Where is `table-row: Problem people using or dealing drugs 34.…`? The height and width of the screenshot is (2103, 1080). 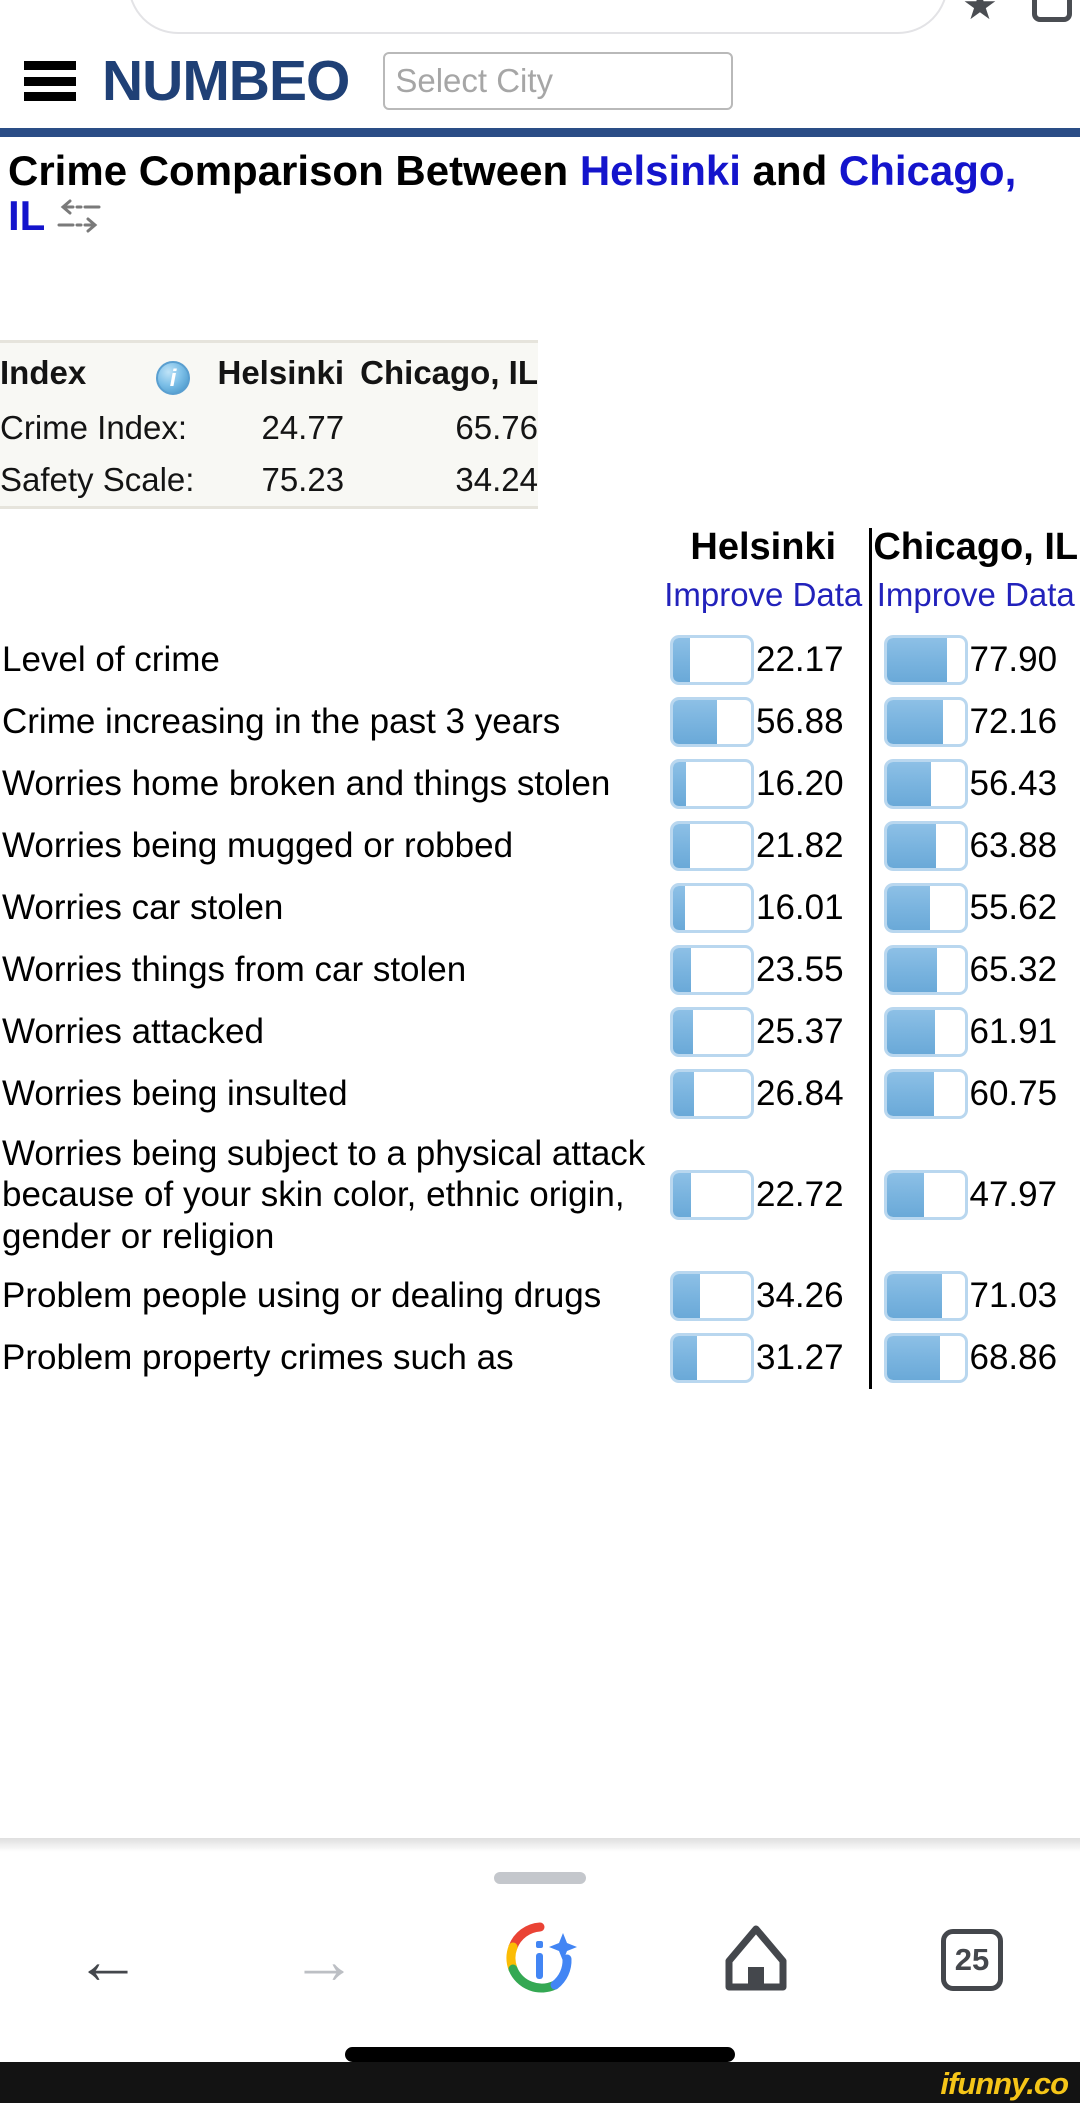 table-row: Problem people using or dealing drugs 34.… is located at coordinates (540, 1296).